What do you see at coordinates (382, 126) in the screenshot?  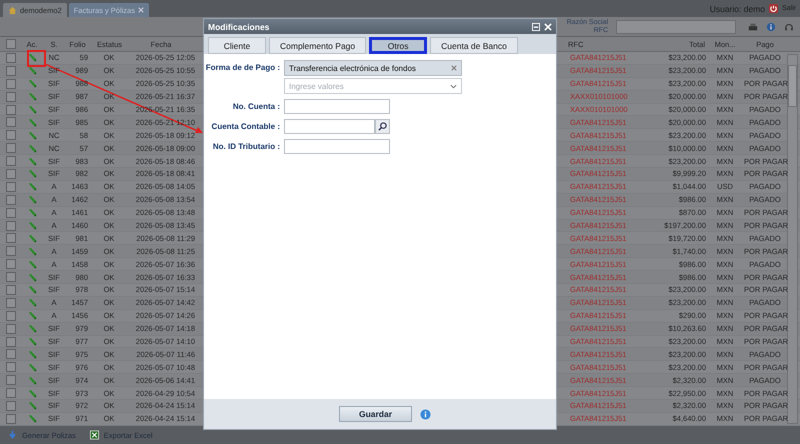 I see `search-button` at bounding box center [382, 126].